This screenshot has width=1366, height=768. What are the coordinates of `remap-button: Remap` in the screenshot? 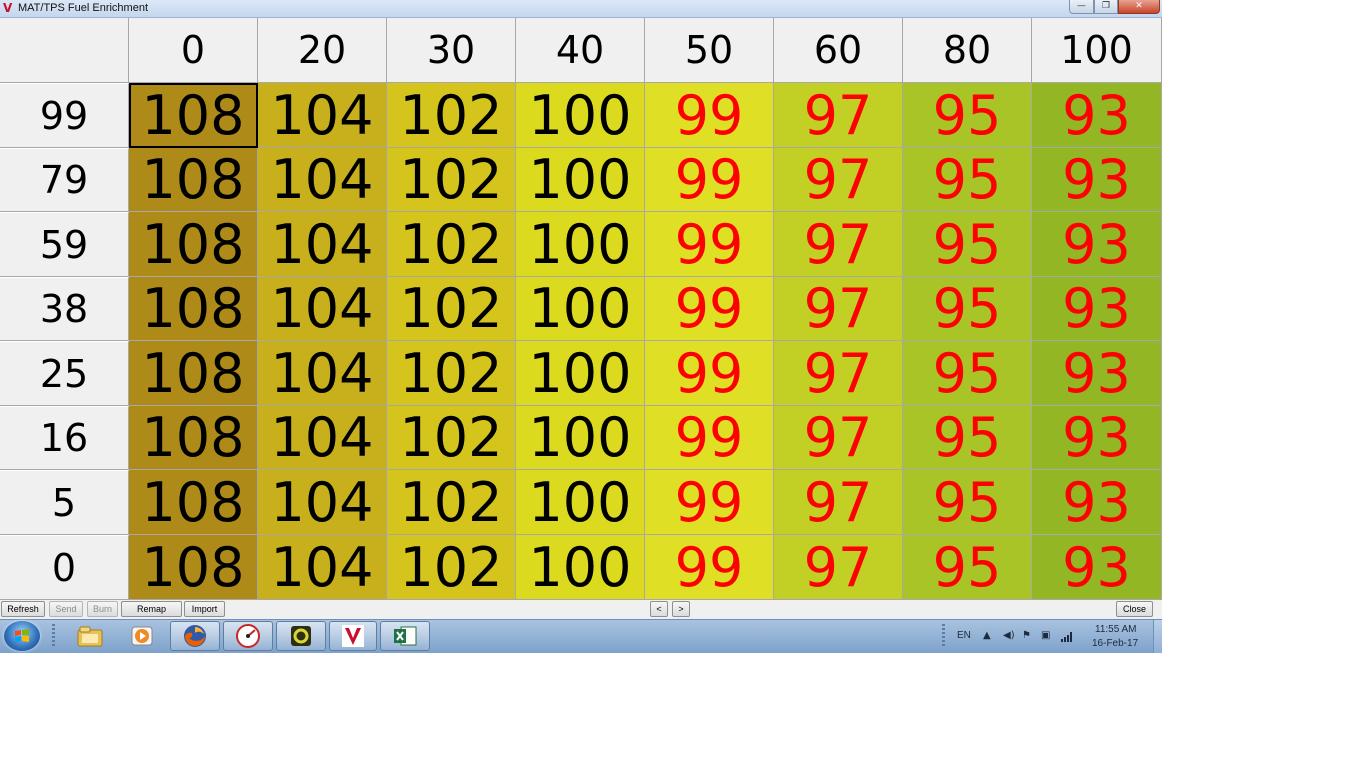 It's located at (151, 609).